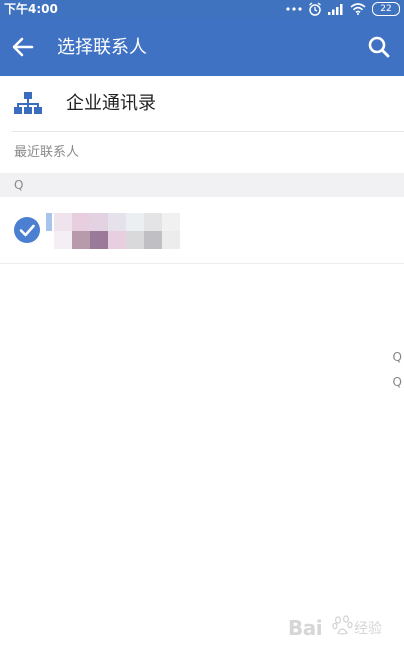 This screenshot has height=660, width=404. I want to click on baidu-watermark: Bai 经验, so click(343, 629).